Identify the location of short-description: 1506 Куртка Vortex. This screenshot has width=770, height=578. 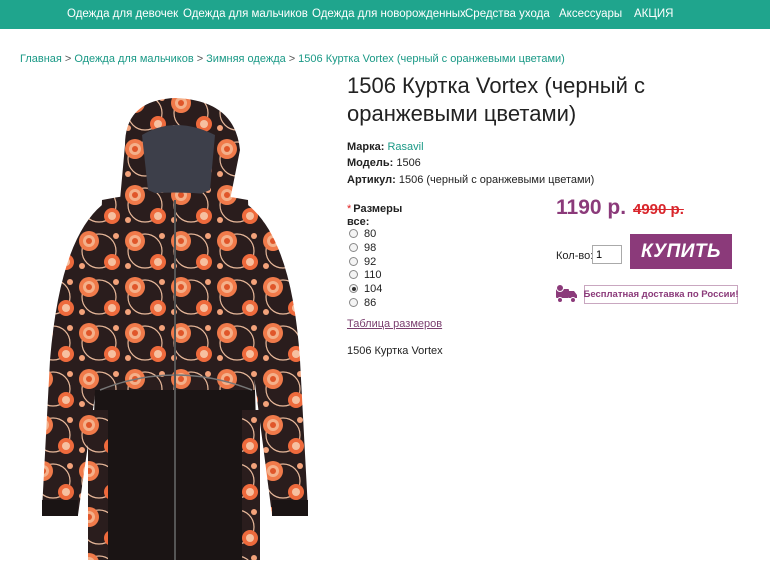
(395, 351).